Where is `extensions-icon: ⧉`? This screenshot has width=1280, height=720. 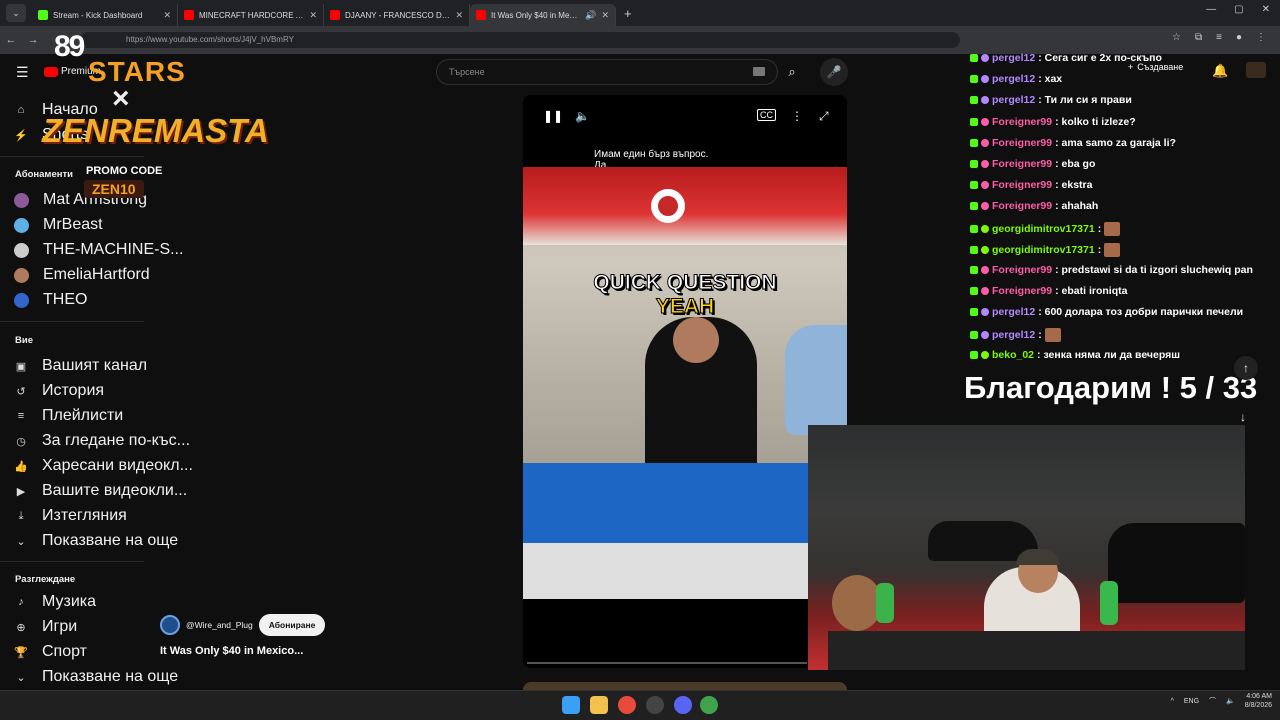 extensions-icon: ⧉ is located at coordinates (1198, 37).